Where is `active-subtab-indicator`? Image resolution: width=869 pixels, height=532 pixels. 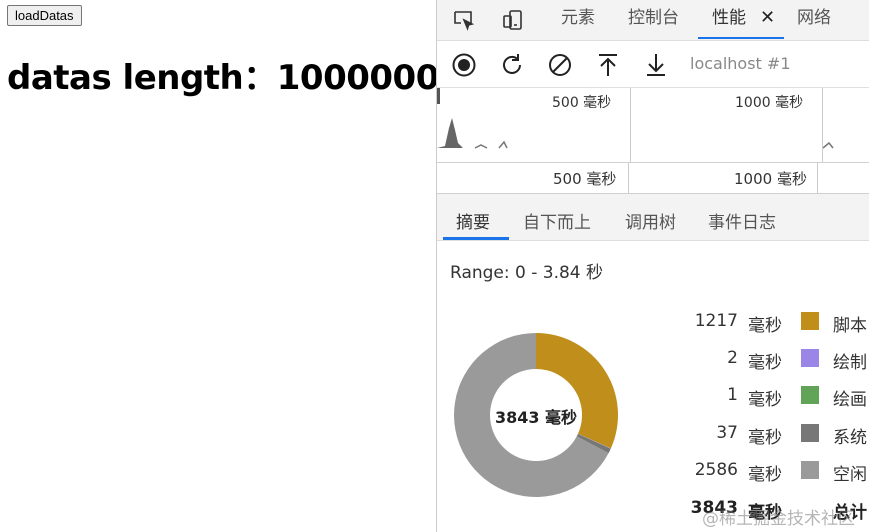
active-subtab-indicator is located at coordinates (476, 238).